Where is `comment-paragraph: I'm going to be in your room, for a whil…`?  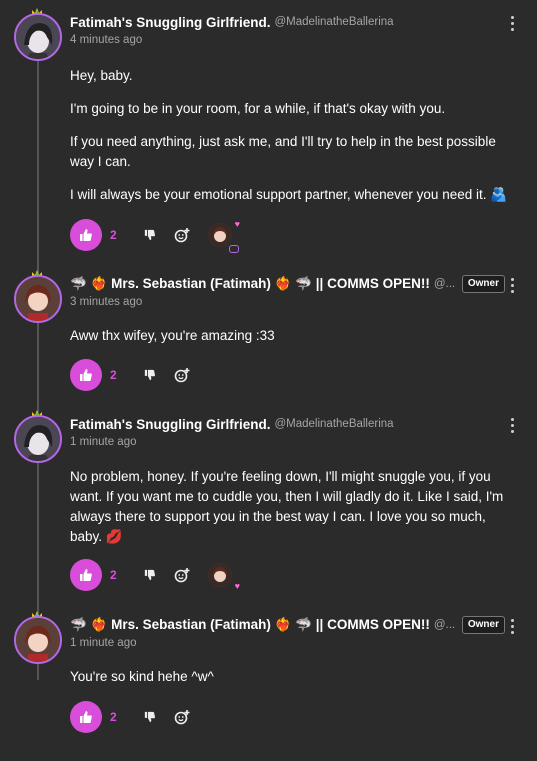
comment-paragraph: I'm going to be in your room, for a whil… is located at coordinates (258, 108).